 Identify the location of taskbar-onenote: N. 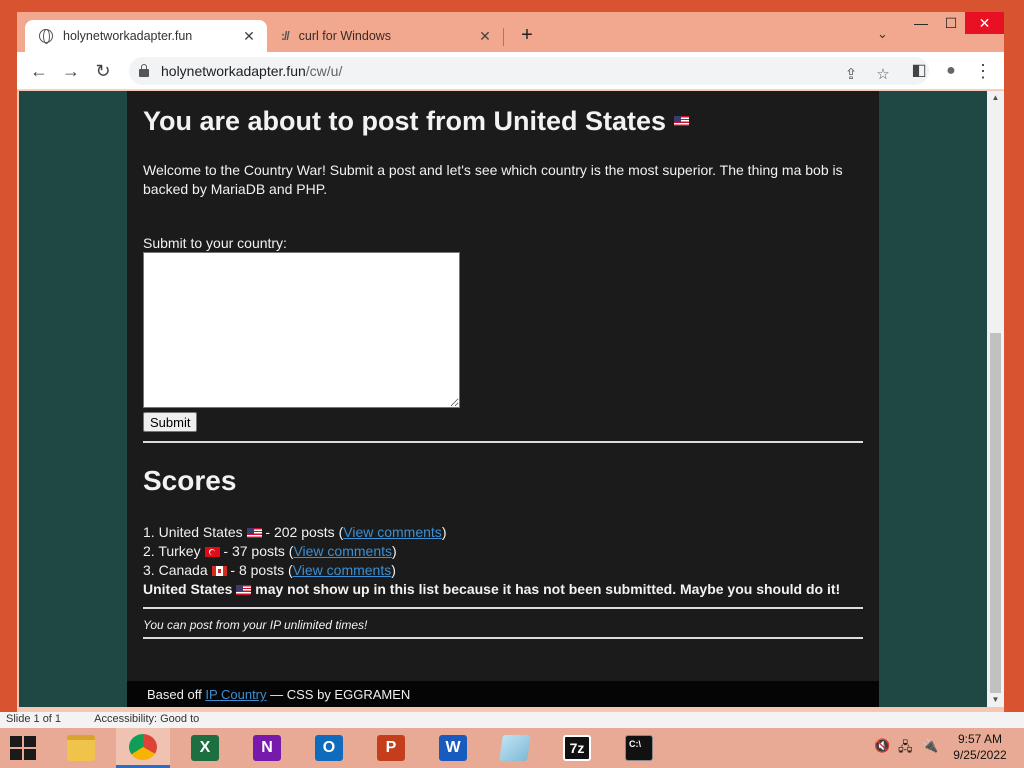
(267, 748).